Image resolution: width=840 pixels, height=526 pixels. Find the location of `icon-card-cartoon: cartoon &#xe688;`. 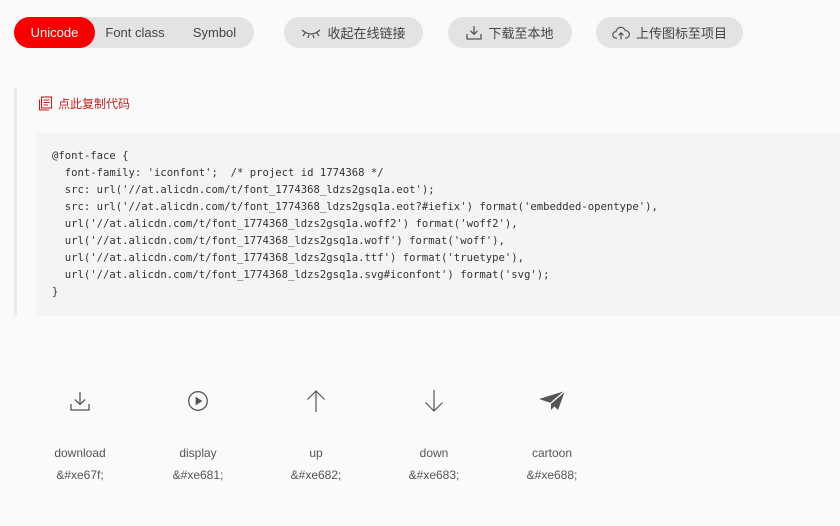

icon-card-cartoon: cartoon &#xe688; is located at coordinates (552, 440).